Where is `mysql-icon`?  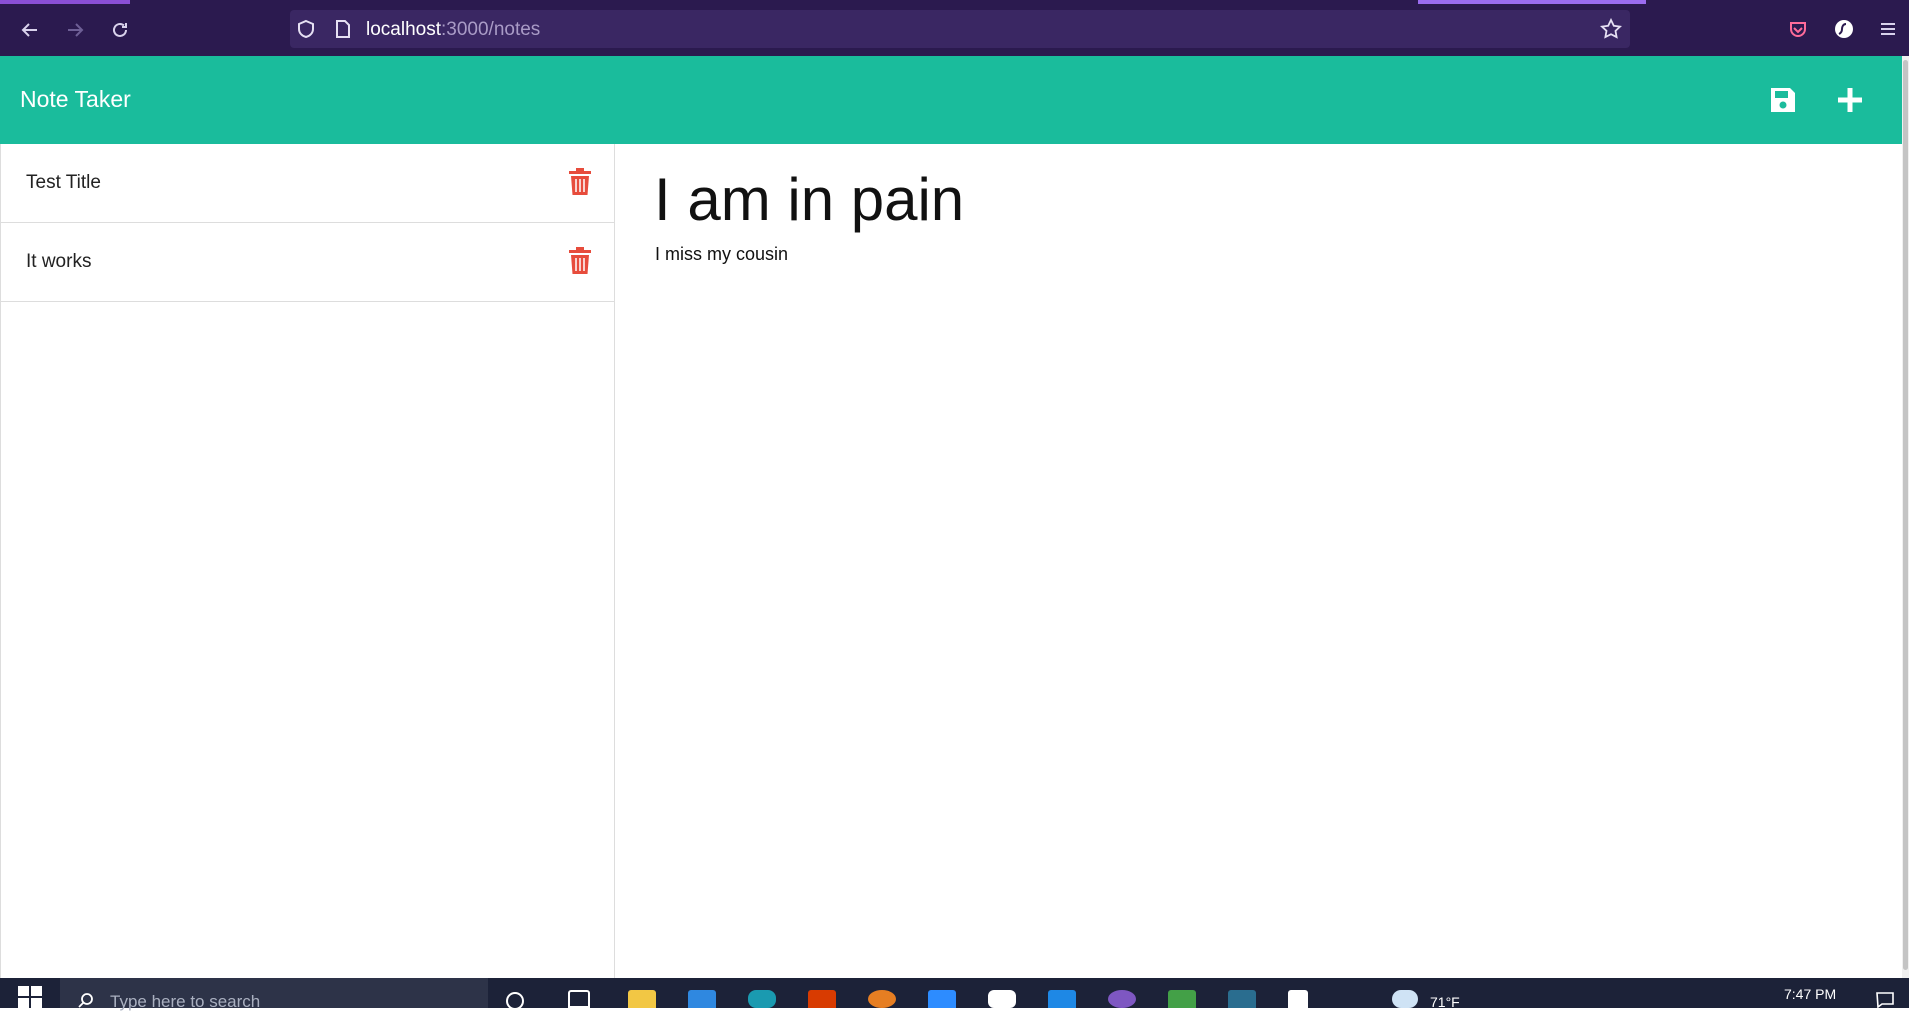
mysql-icon is located at coordinates (1242, 999).